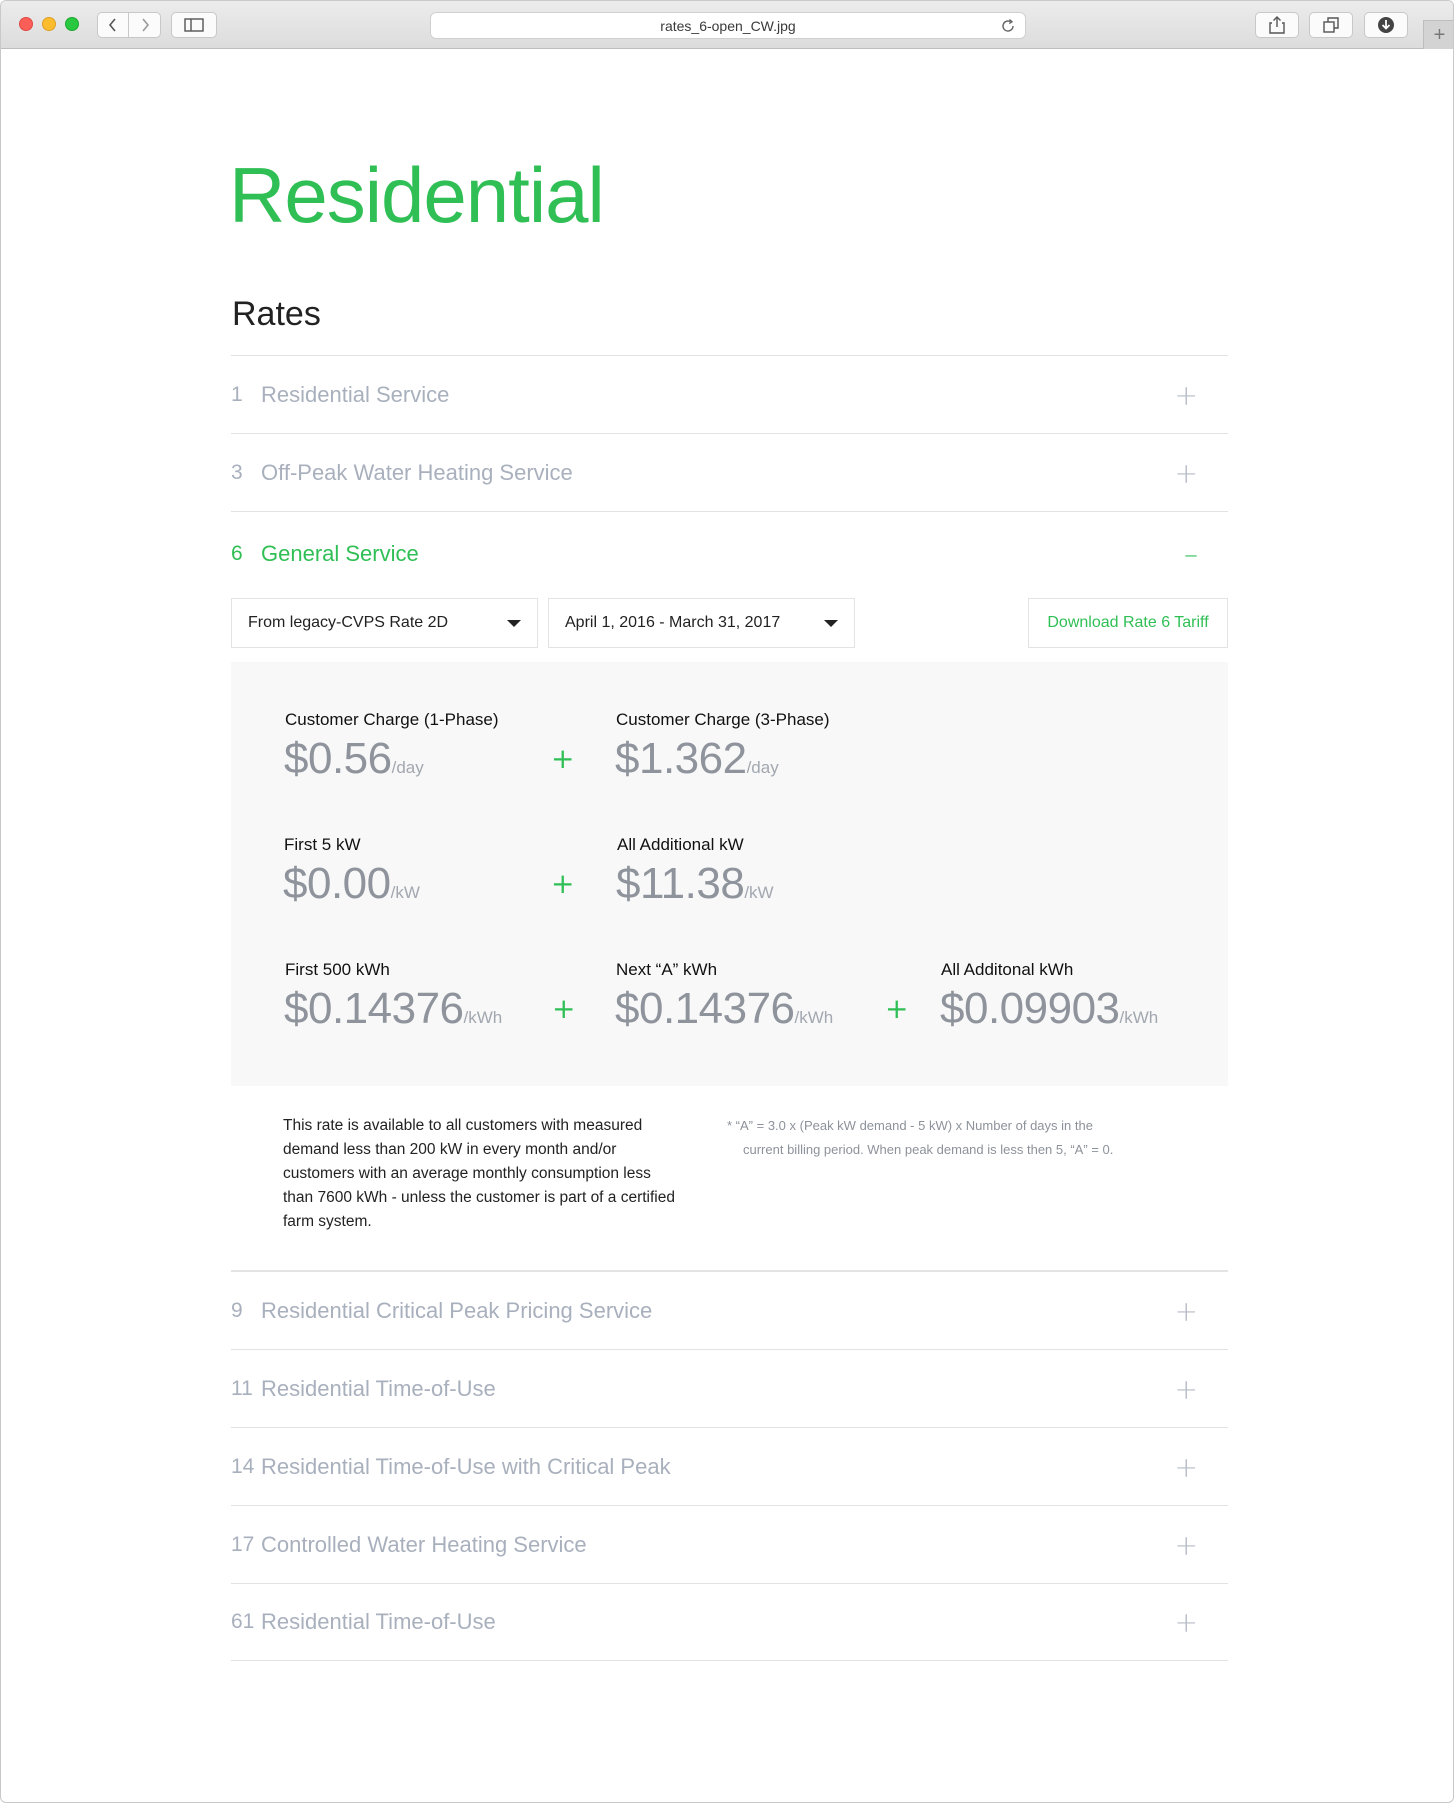  I want to click on charge-value: $11.38/kW, so click(695, 883).